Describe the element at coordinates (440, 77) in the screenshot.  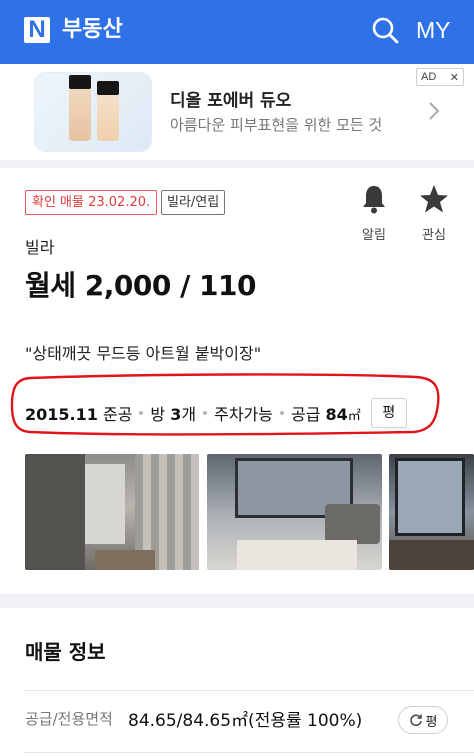
I see `ad-badge: AD ✕` at that location.